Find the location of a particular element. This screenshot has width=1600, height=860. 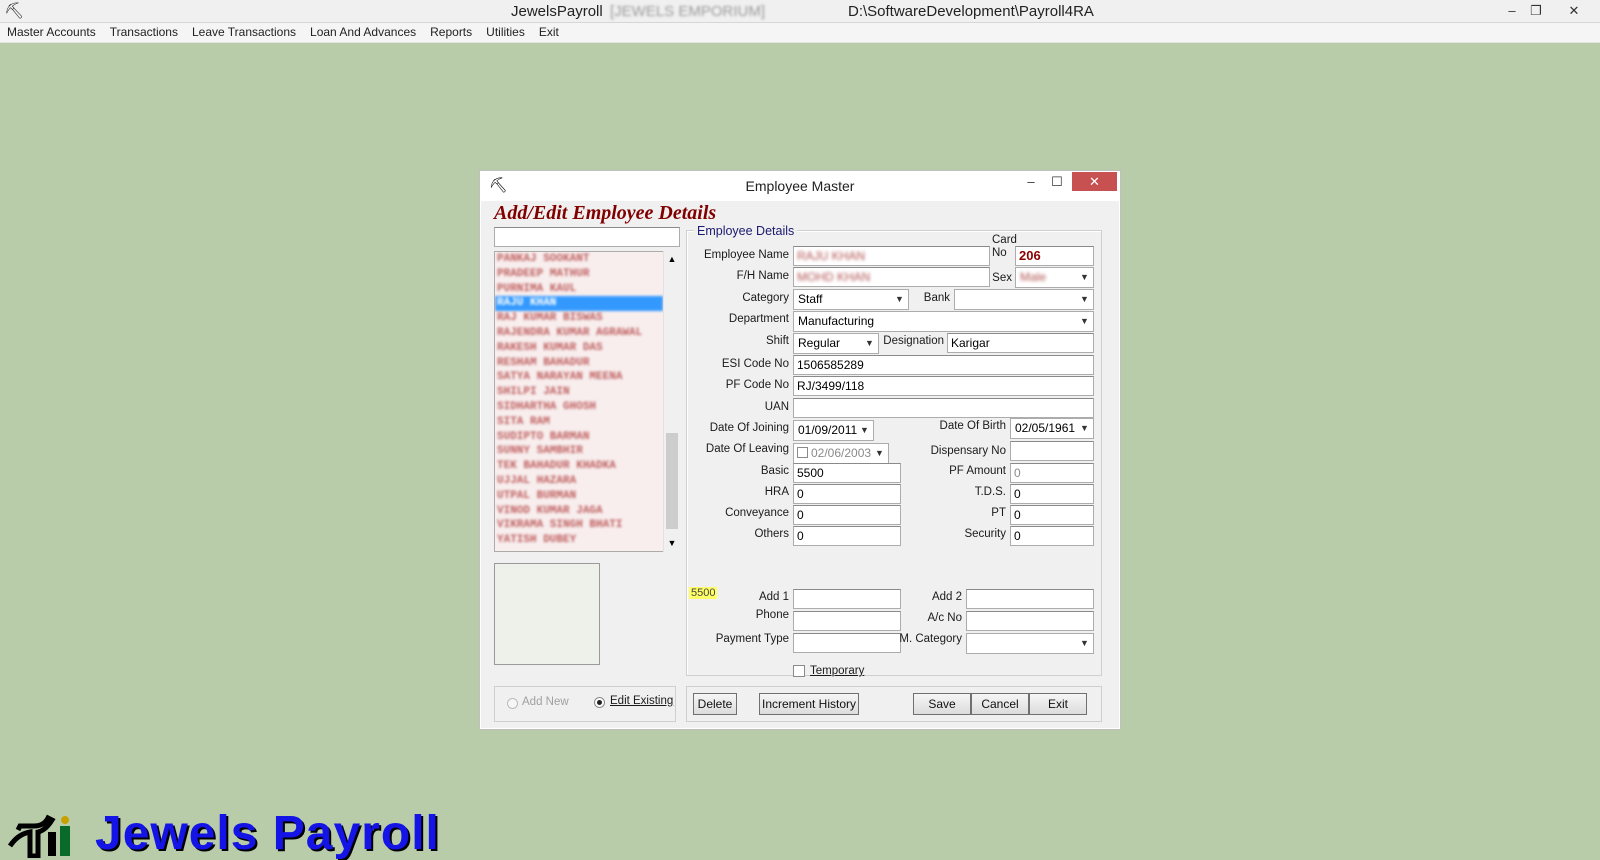

list-item: SIDHARTHA GHOSH is located at coordinates (587, 407).